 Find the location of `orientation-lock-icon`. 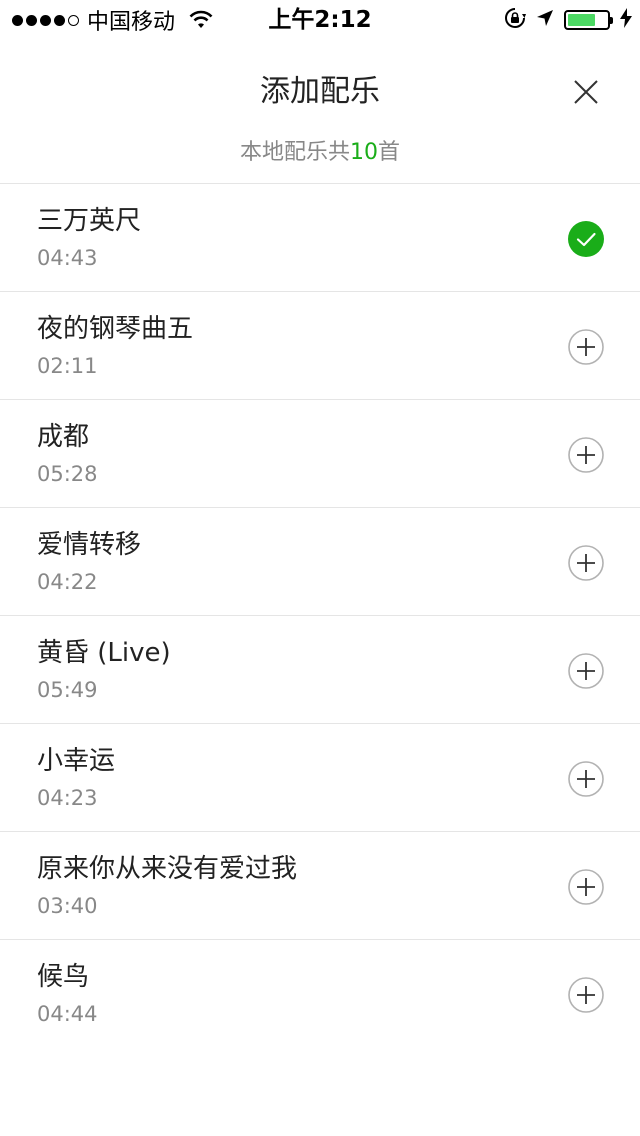

orientation-lock-icon is located at coordinates (515, 20).